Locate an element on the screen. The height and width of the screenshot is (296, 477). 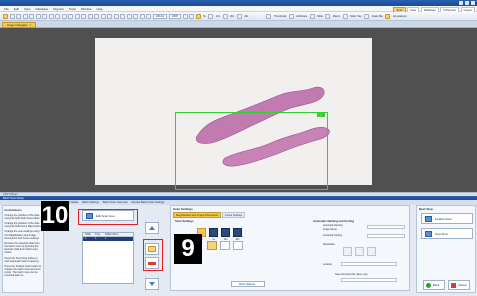
tool-select-icon is located at coordinates (5, 16).